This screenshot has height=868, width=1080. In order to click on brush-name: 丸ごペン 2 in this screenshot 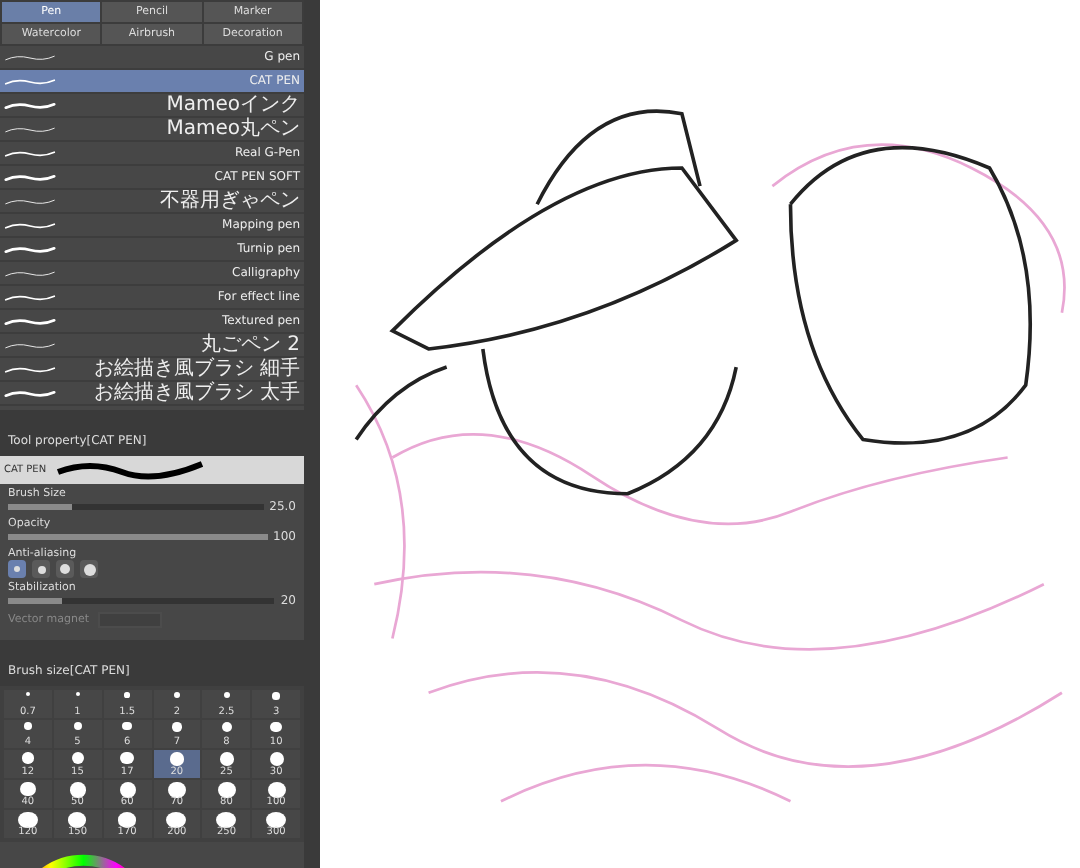, I will do `click(250, 345)`.